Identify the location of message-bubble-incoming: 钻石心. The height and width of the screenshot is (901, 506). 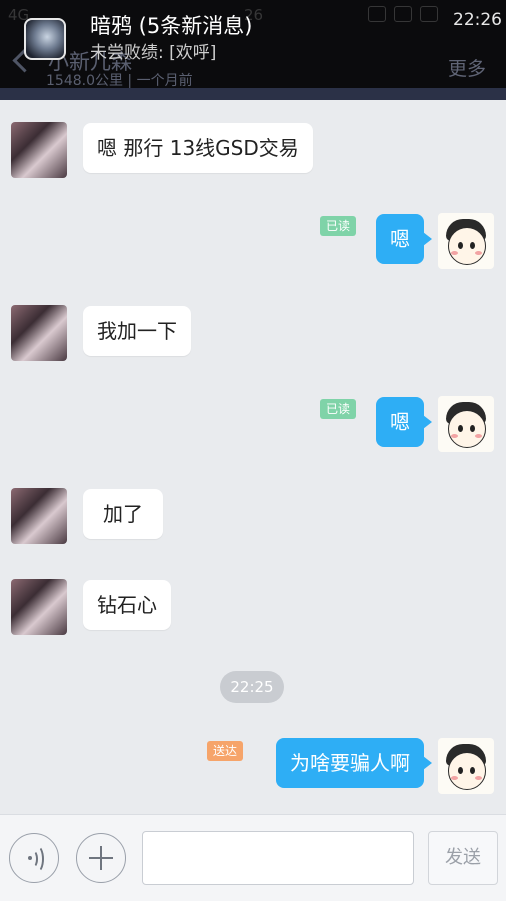
(127, 605).